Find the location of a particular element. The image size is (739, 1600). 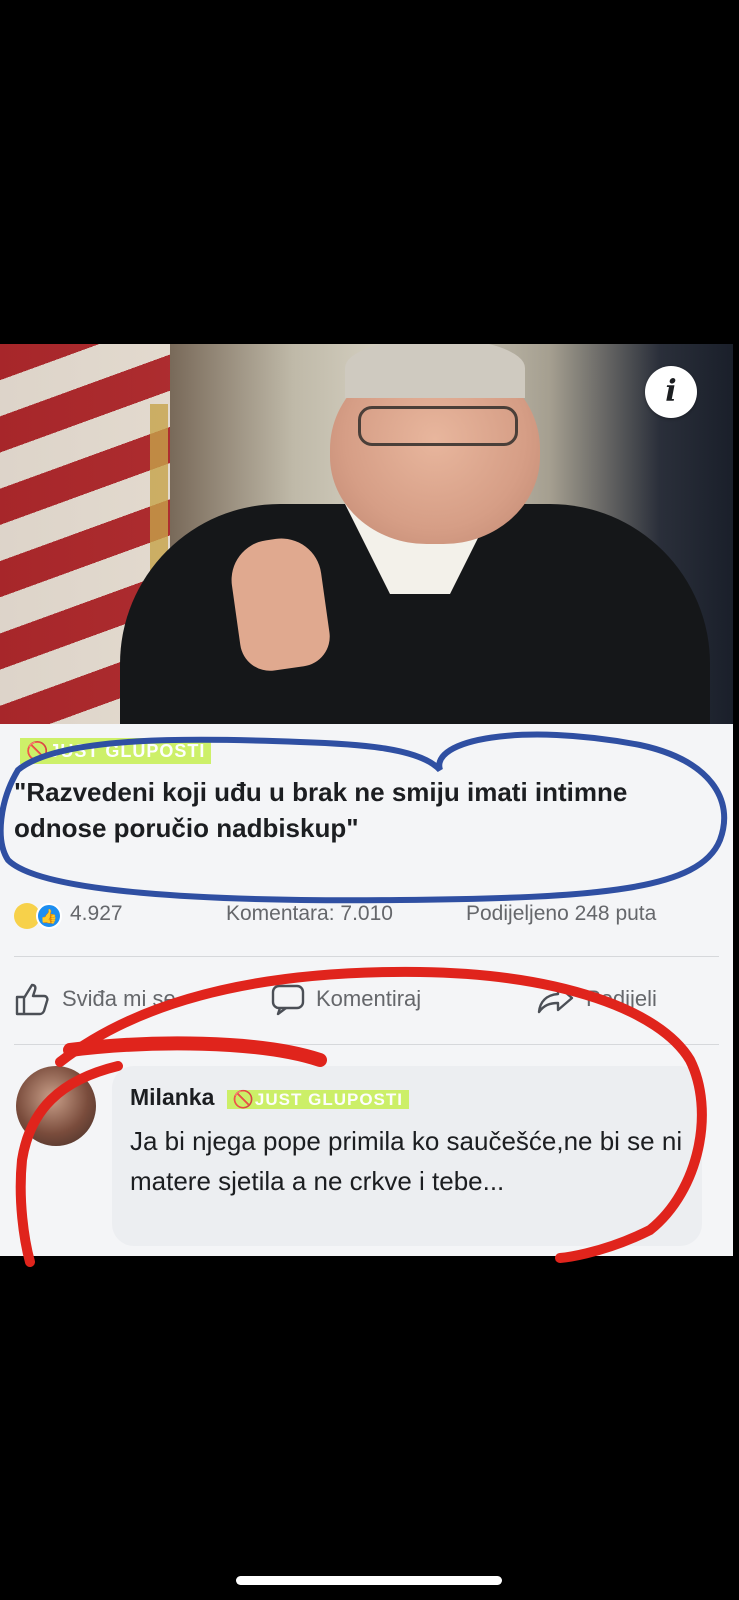

share-label: Podijeli is located at coordinates (621, 998).